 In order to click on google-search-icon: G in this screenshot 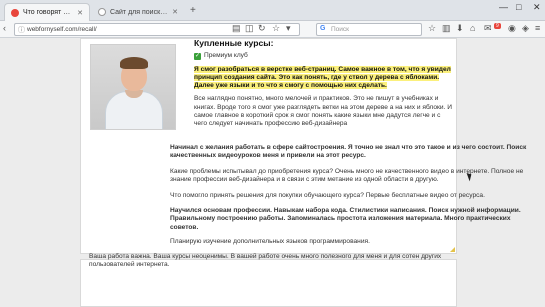, I will do `click(323, 28)`.